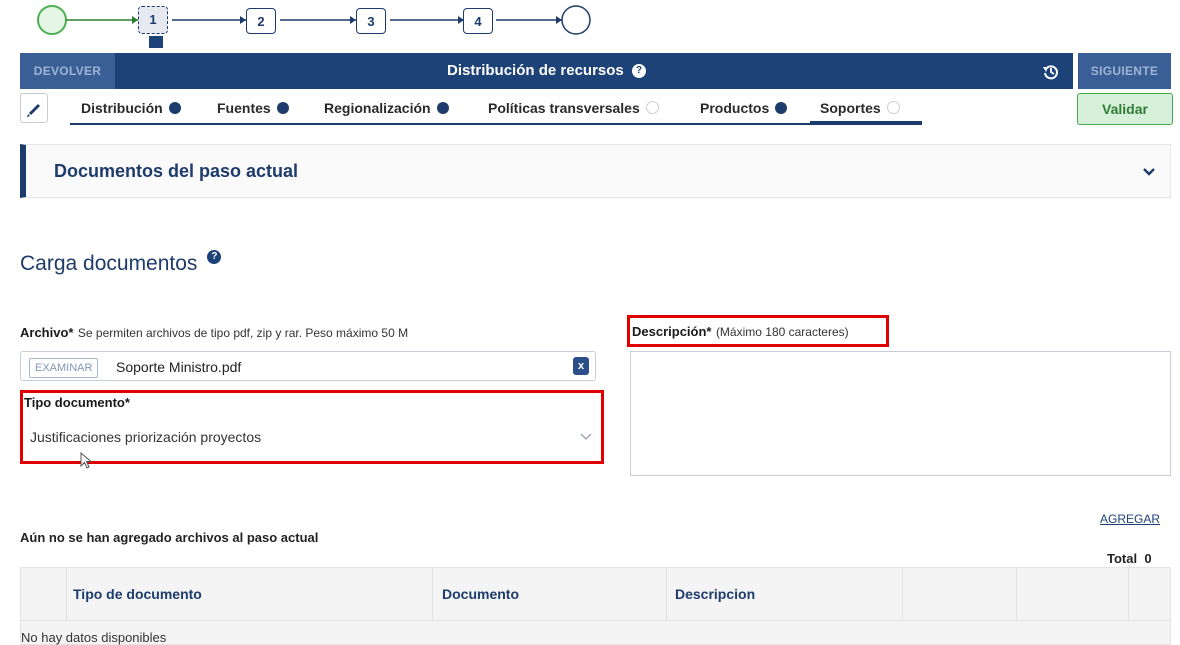 Image resolution: width=1180 pixels, height=645 pixels. What do you see at coordinates (109, 263) in the screenshot?
I see `upload-heading-text: Carga documentos` at bounding box center [109, 263].